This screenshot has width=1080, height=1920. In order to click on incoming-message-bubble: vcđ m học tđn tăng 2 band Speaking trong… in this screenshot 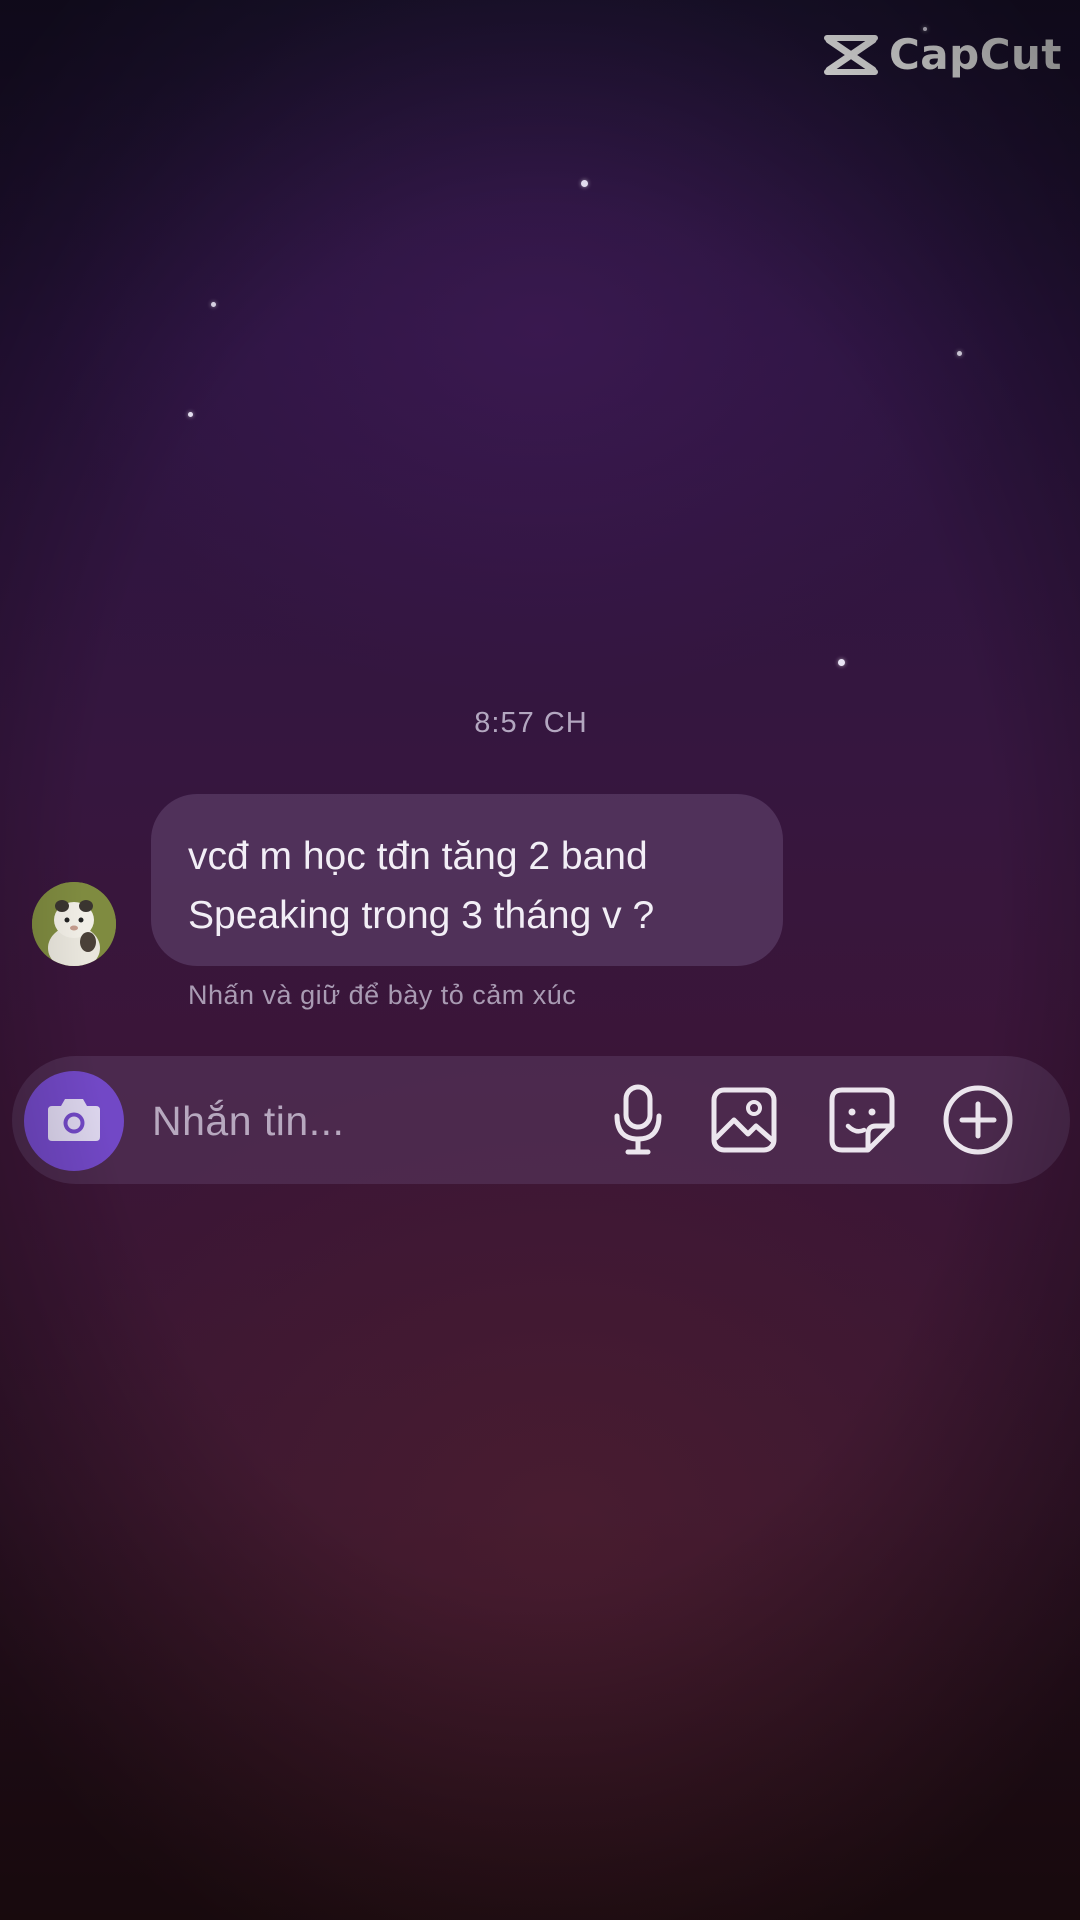, I will do `click(467, 880)`.